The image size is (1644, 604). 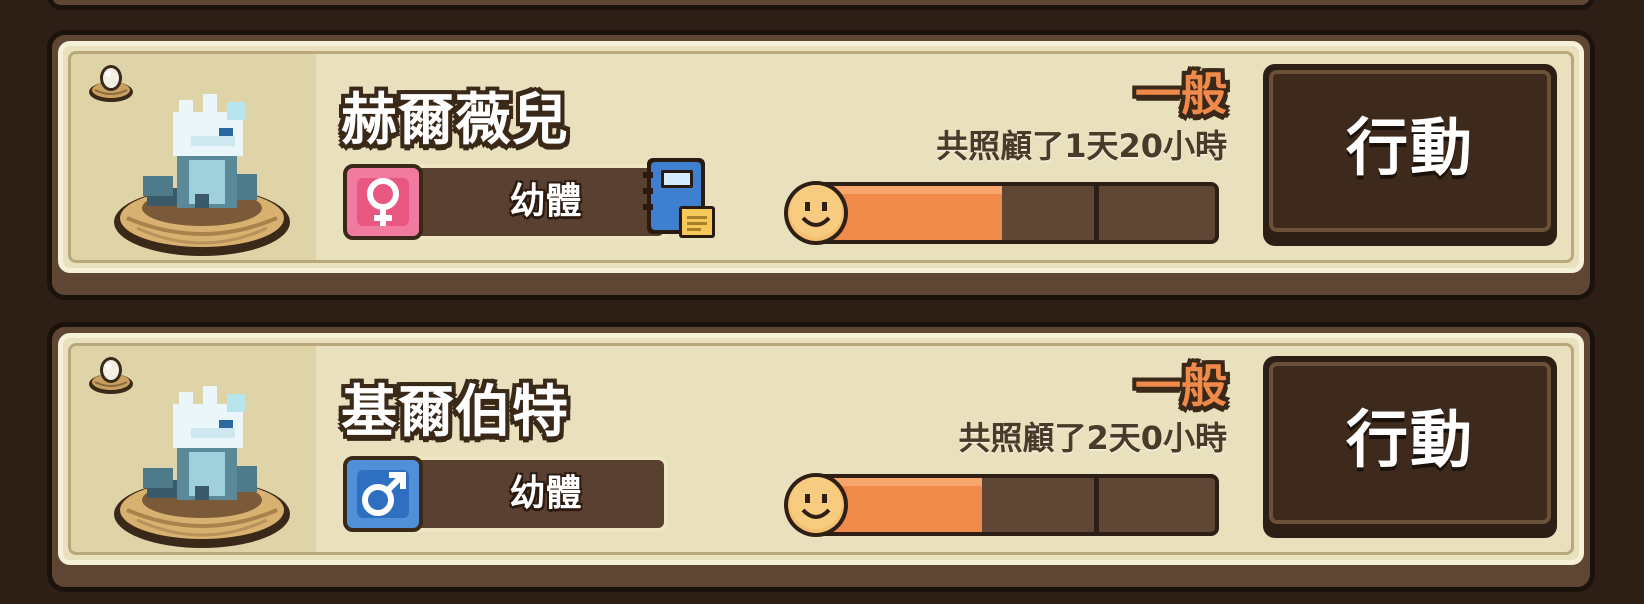 What do you see at coordinates (1092, 438) in the screenshot?
I see `care-duration-text: 共照顧了2天0小時` at bounding box center [1092, 438].